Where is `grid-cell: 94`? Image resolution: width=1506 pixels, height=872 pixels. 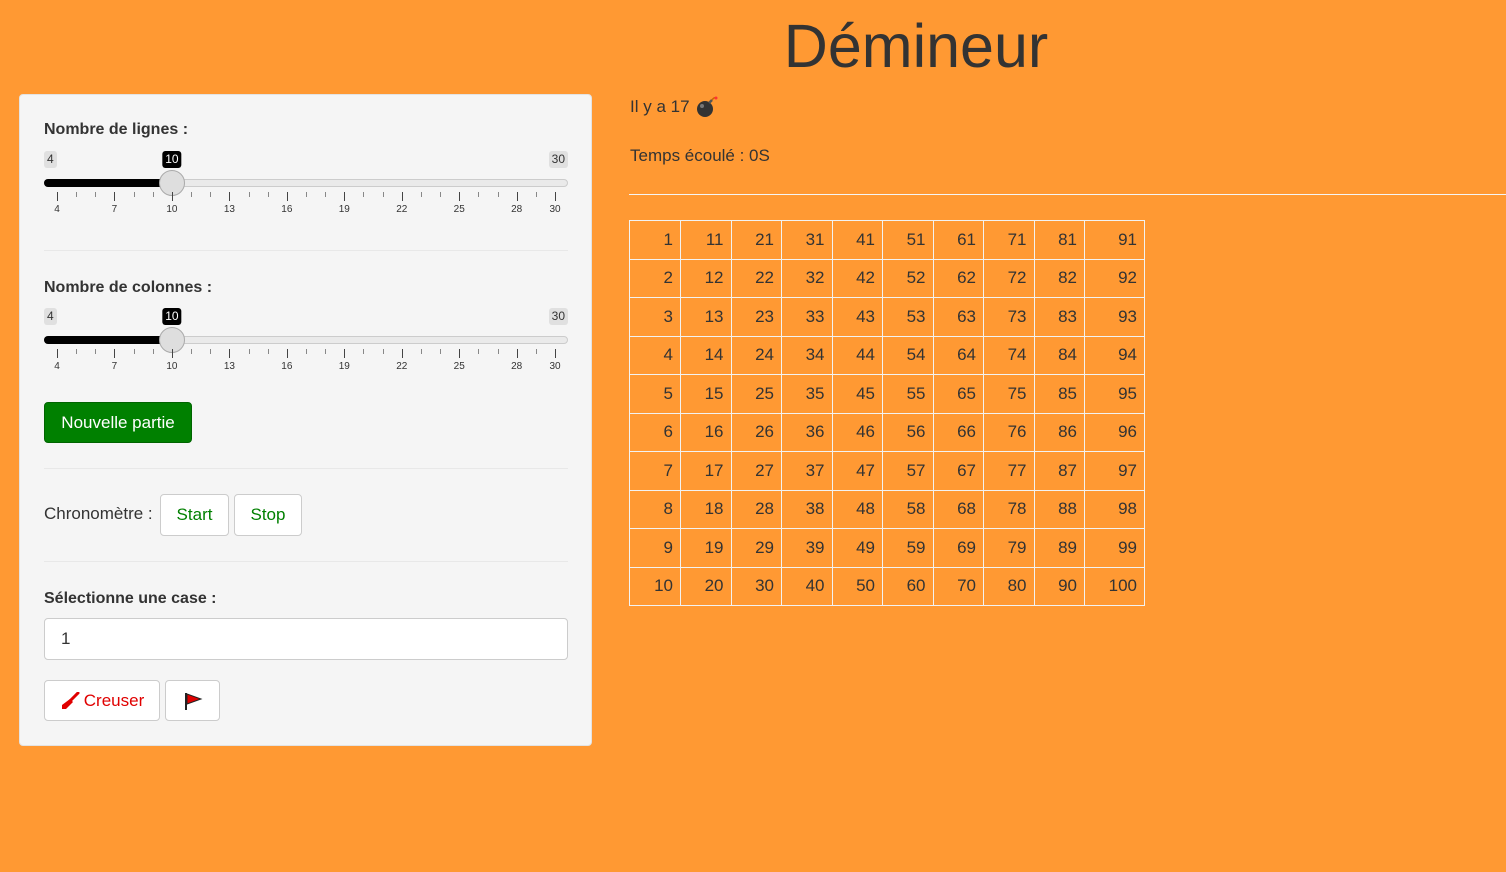 grid-cell: 94 is located at coordinates (1114, 355).